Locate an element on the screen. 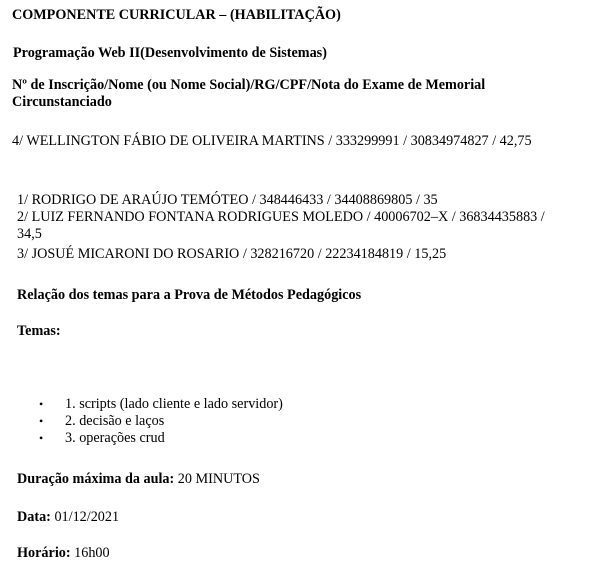 The height and width of the screenshot is (570, 599). time-line: Horário: 16h00 is located at coordinates (63, 553).